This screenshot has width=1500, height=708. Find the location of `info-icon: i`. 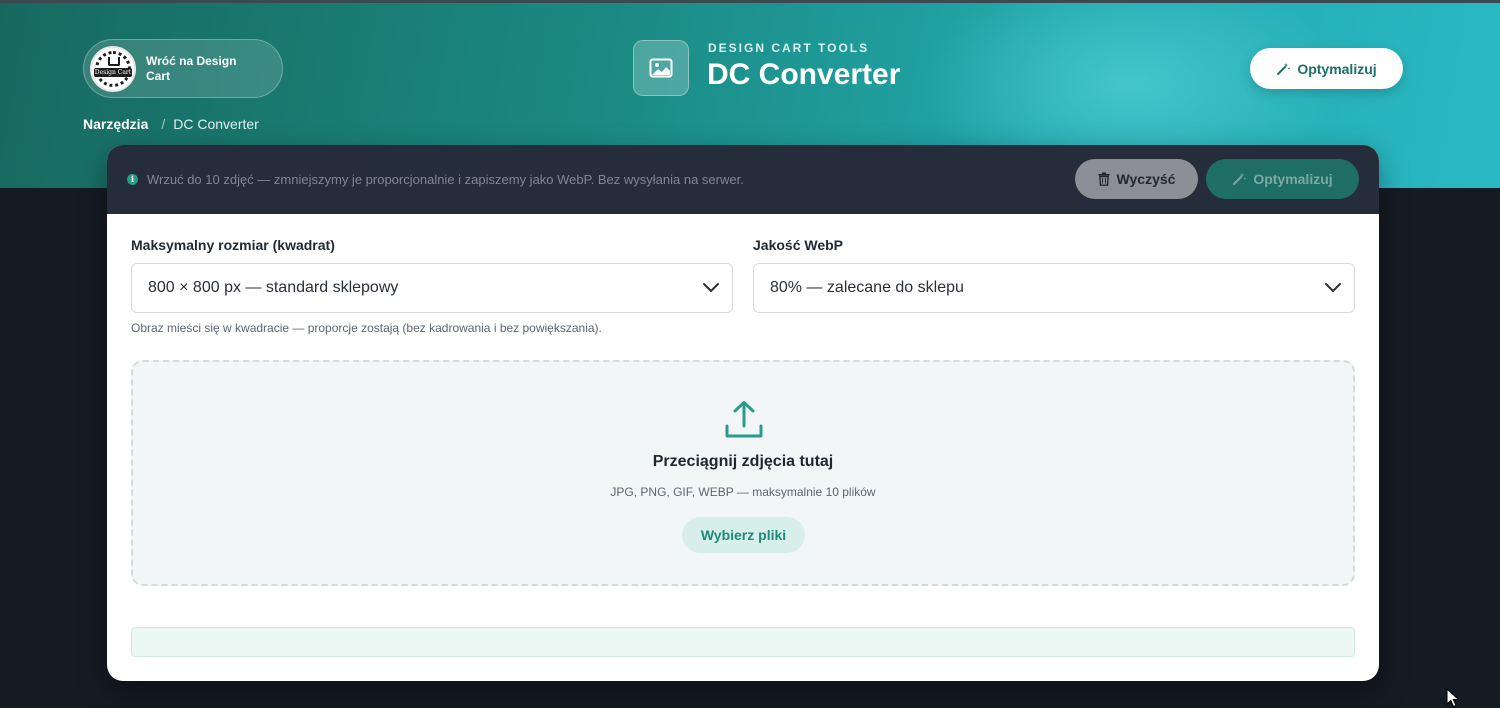

info-icon: i is located at coordinates (132, 179).